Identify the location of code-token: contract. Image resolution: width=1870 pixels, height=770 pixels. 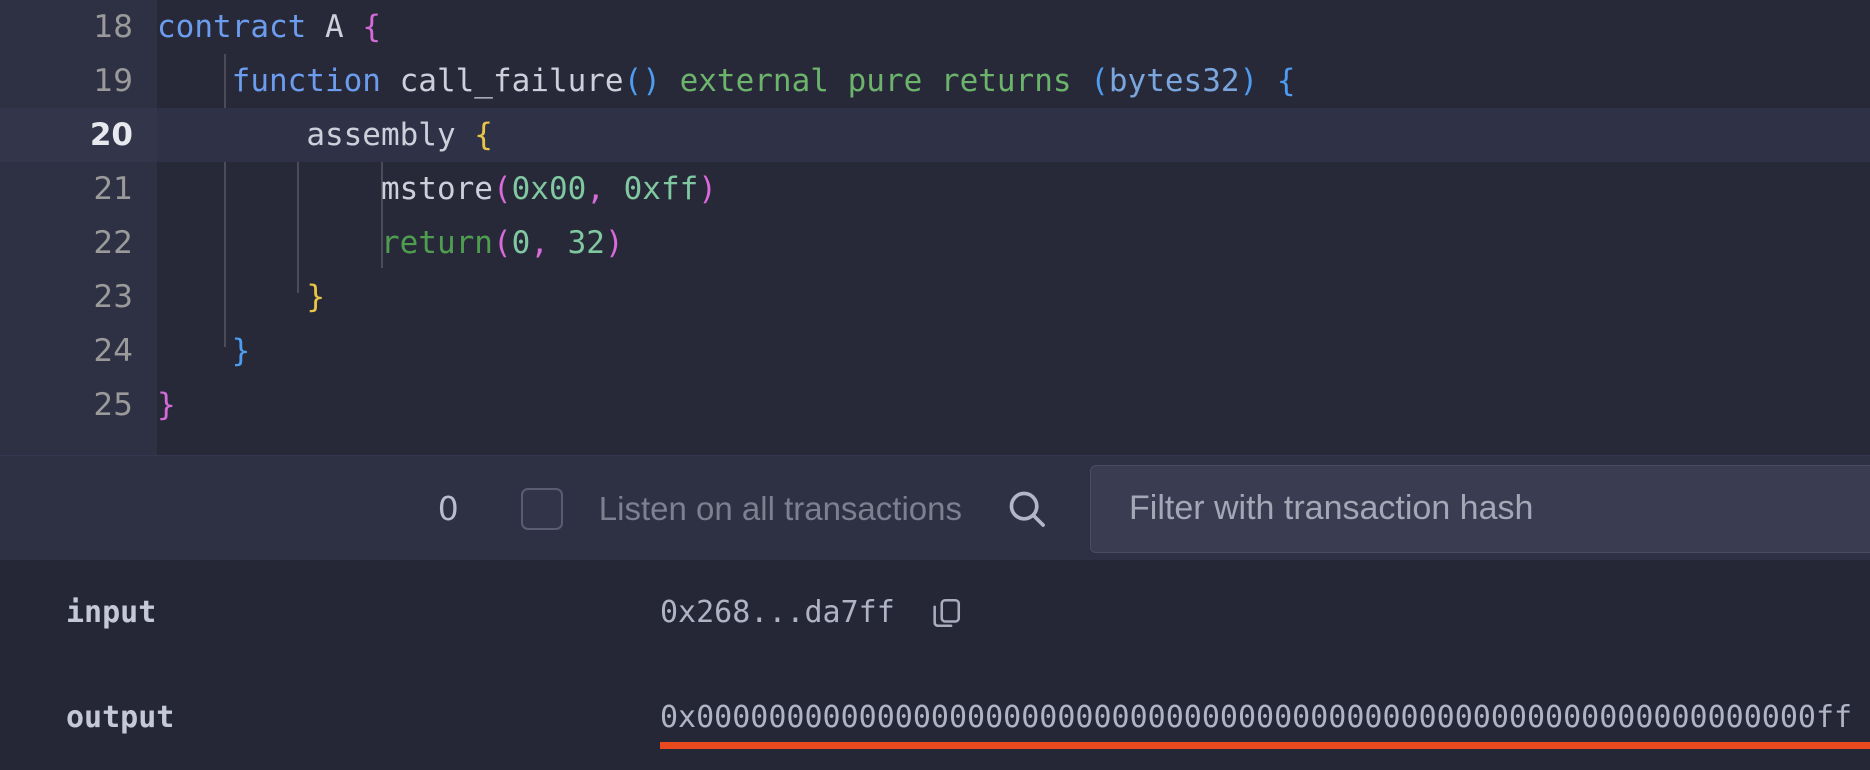
(232, 27).